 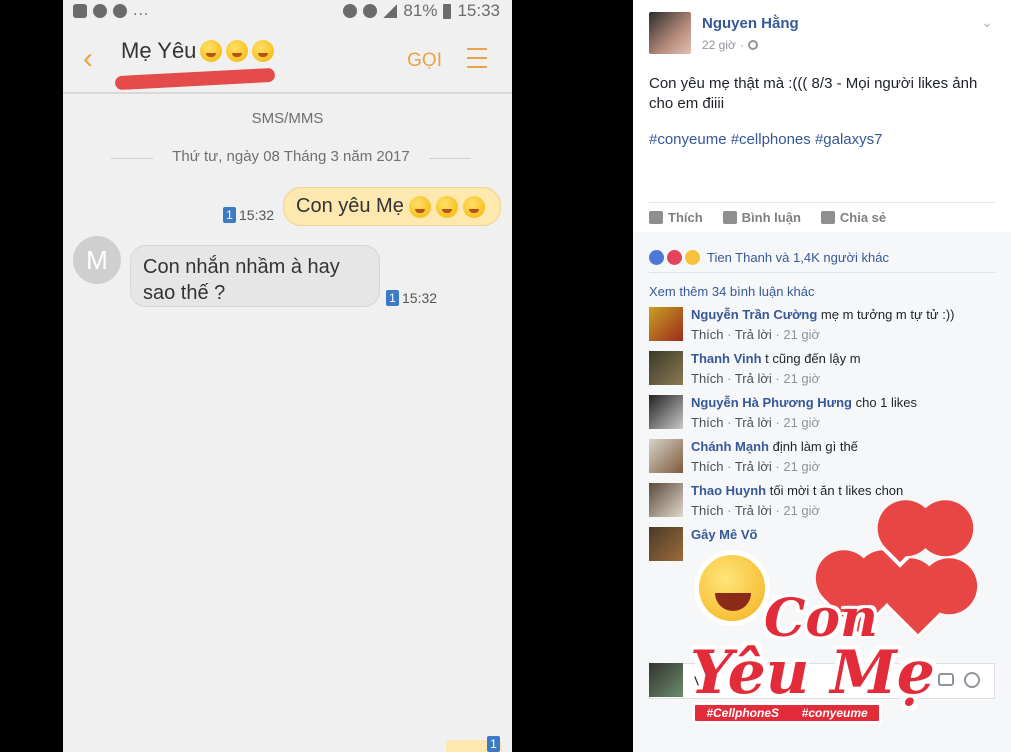 What do you see at coordinates (987, 22) in the screenshot?
I see `chevron-down-icon: ⌄` at bounding box center [987, 22].